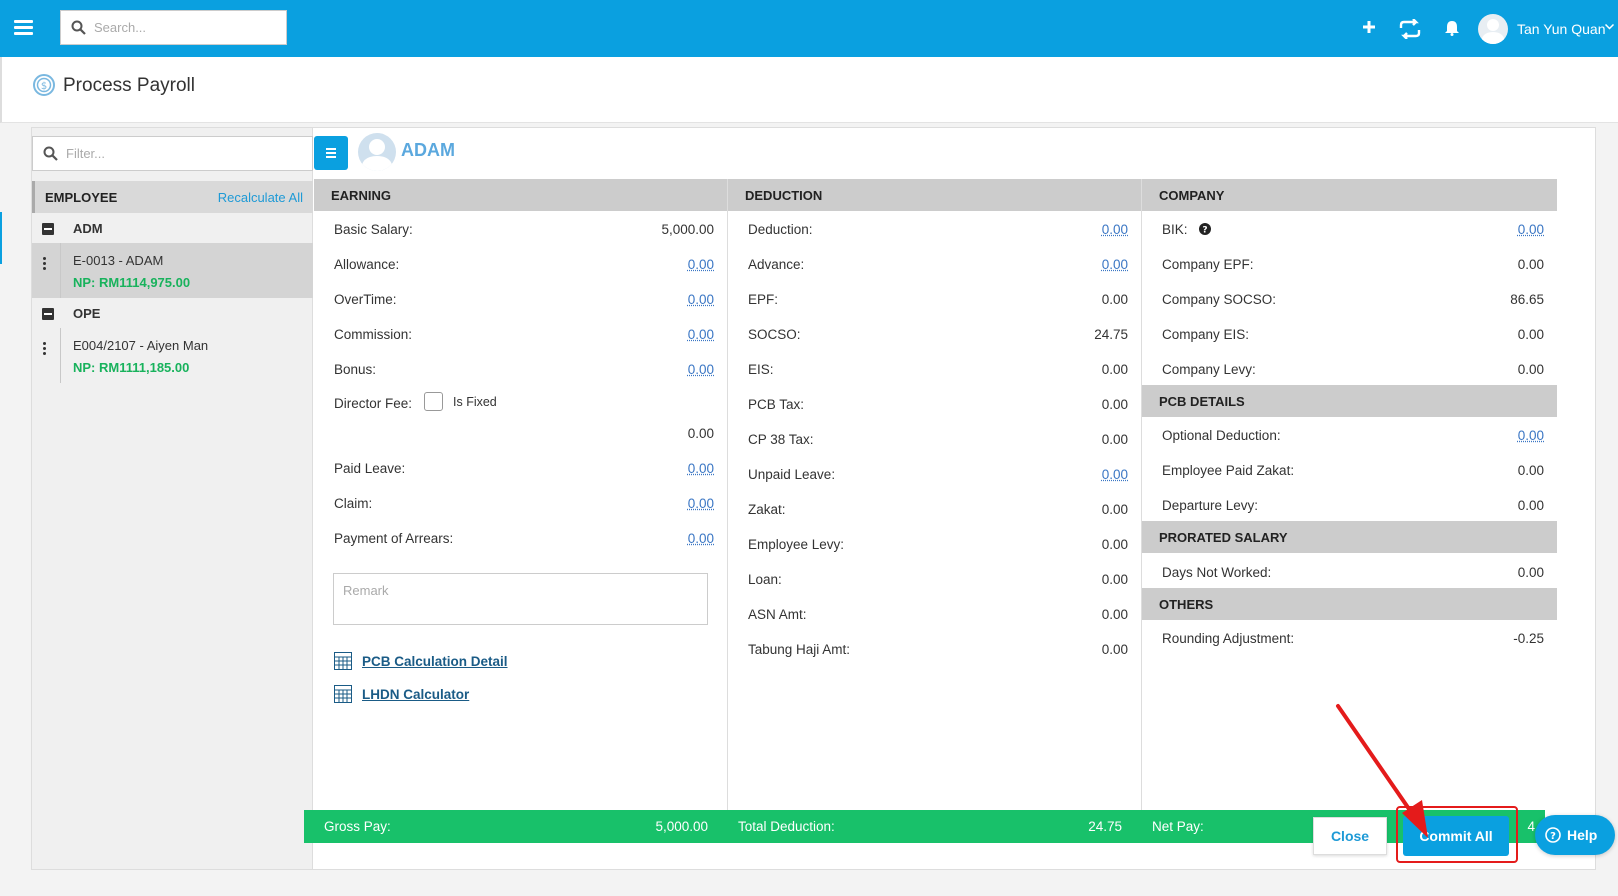  I want to click on director-fee-value-row: 0.00, so click(520, 436).